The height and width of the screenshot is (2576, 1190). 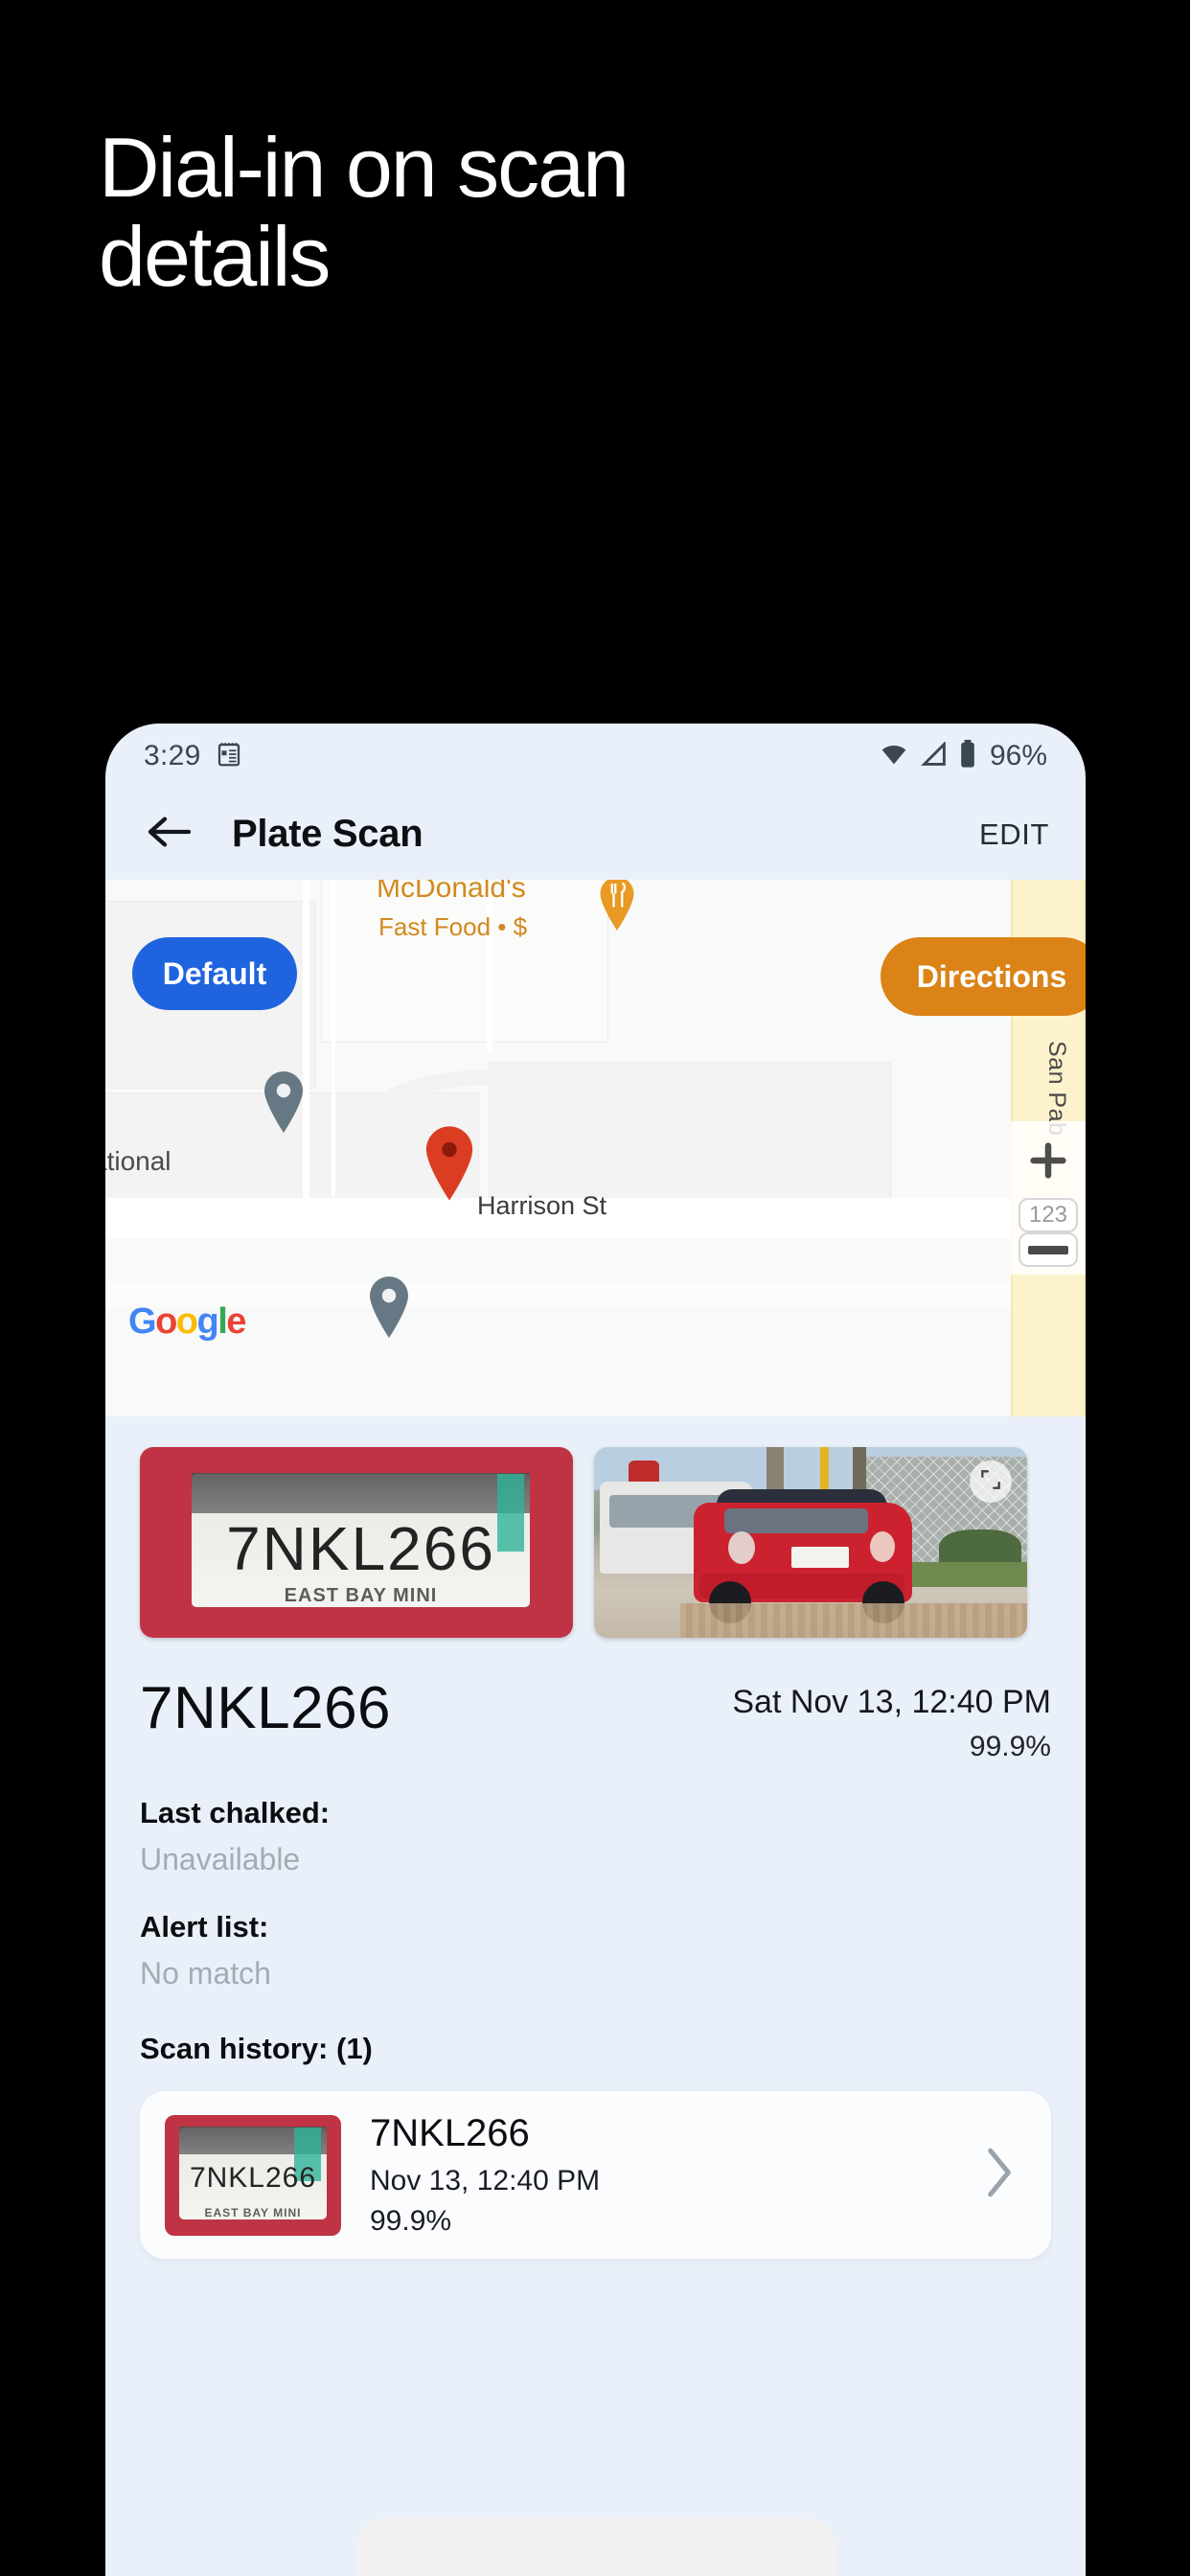 I want to click on map-default-button: Default, so click(x=214, y=973).